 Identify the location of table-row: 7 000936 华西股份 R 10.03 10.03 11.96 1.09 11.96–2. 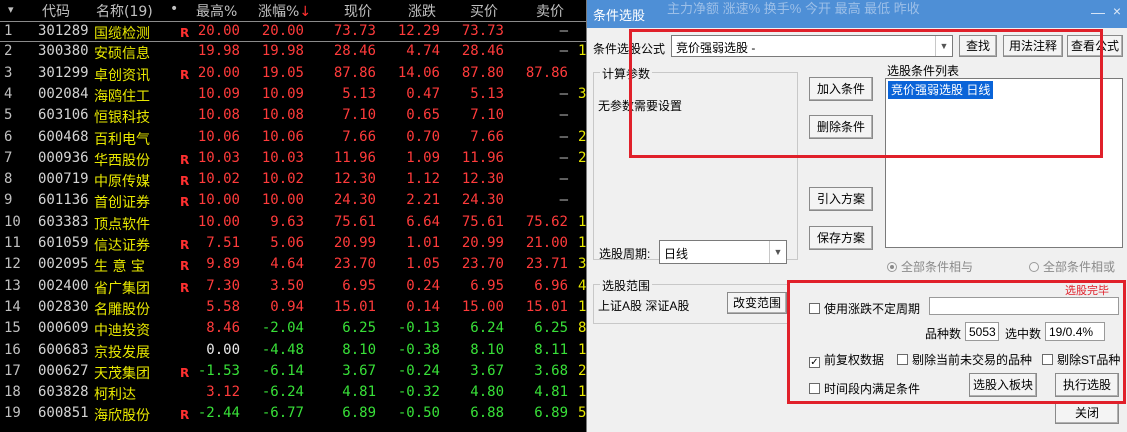
(300, 159).